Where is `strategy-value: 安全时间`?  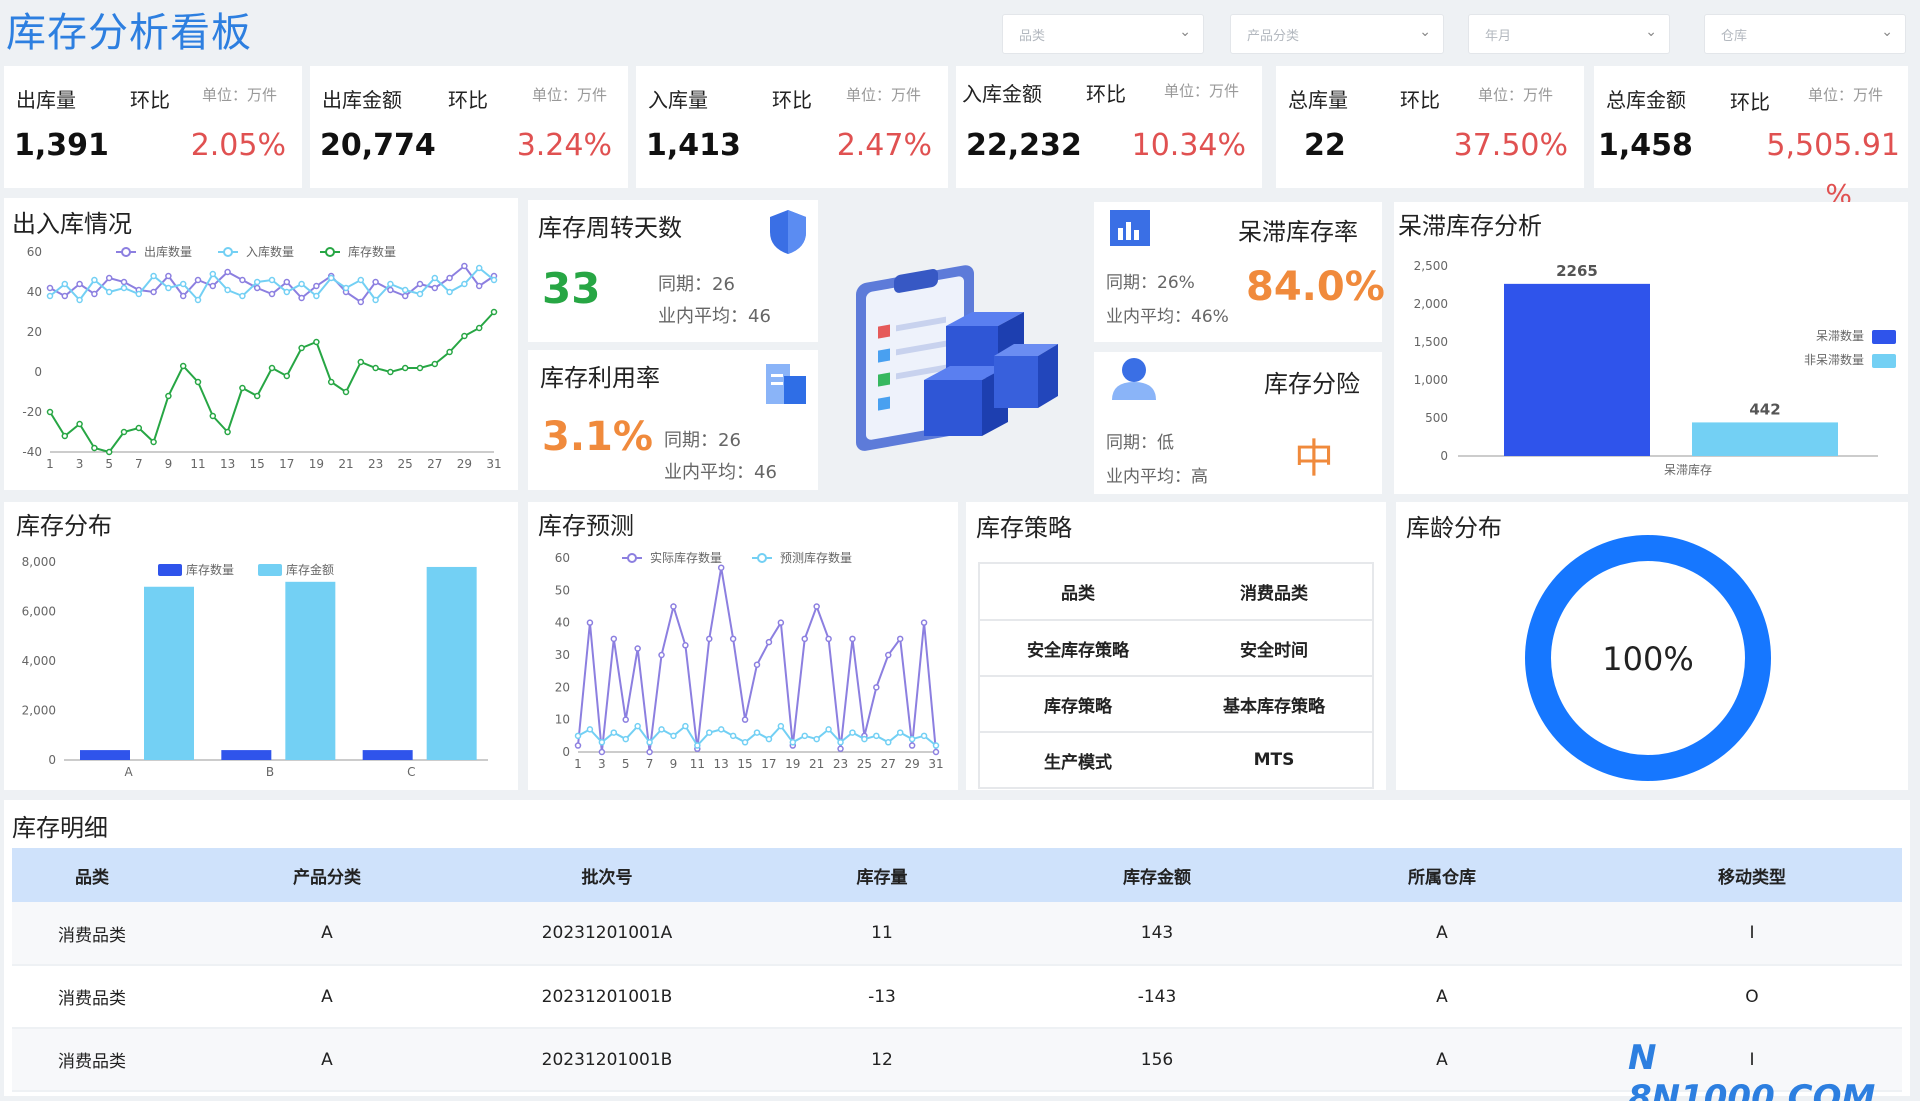
strategy-value: 安全时间 is located at coordinates (1274, 648).